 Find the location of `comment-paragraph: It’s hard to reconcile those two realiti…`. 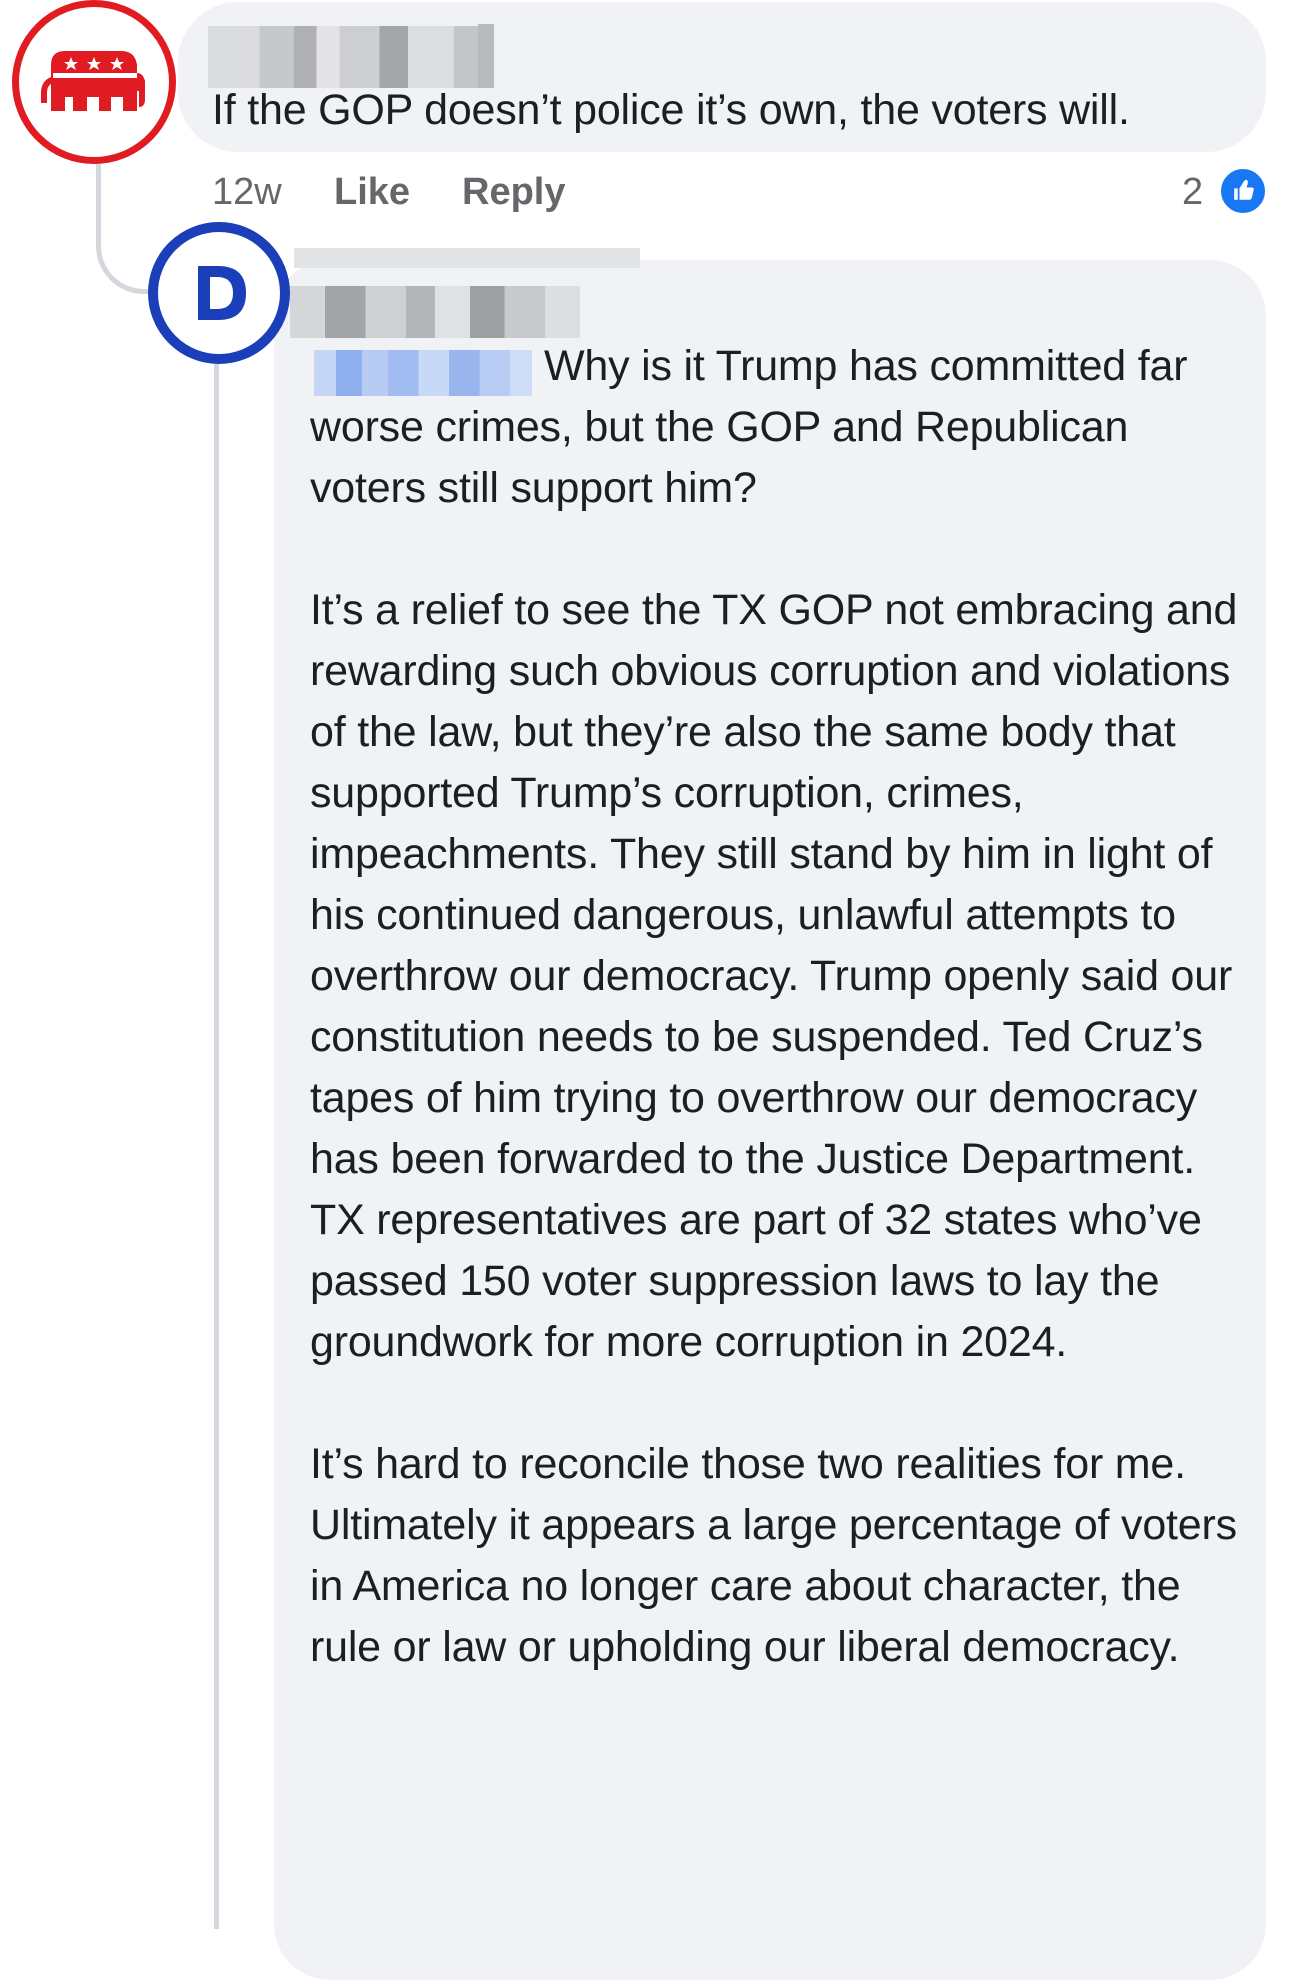

comment-paragraph: It’s hard to reconcile those two realiti… is located at coordinates (773, 1555).